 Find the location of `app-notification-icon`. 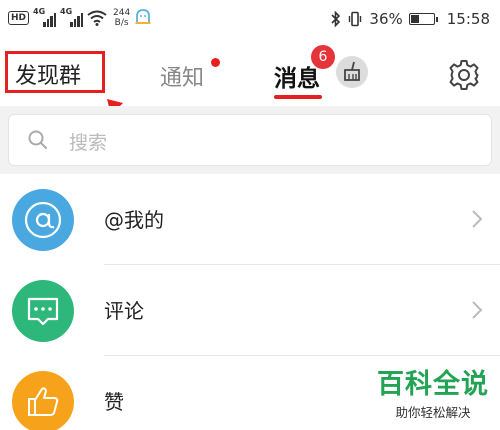

app-notification-icon is located at coordinates (143, 16).